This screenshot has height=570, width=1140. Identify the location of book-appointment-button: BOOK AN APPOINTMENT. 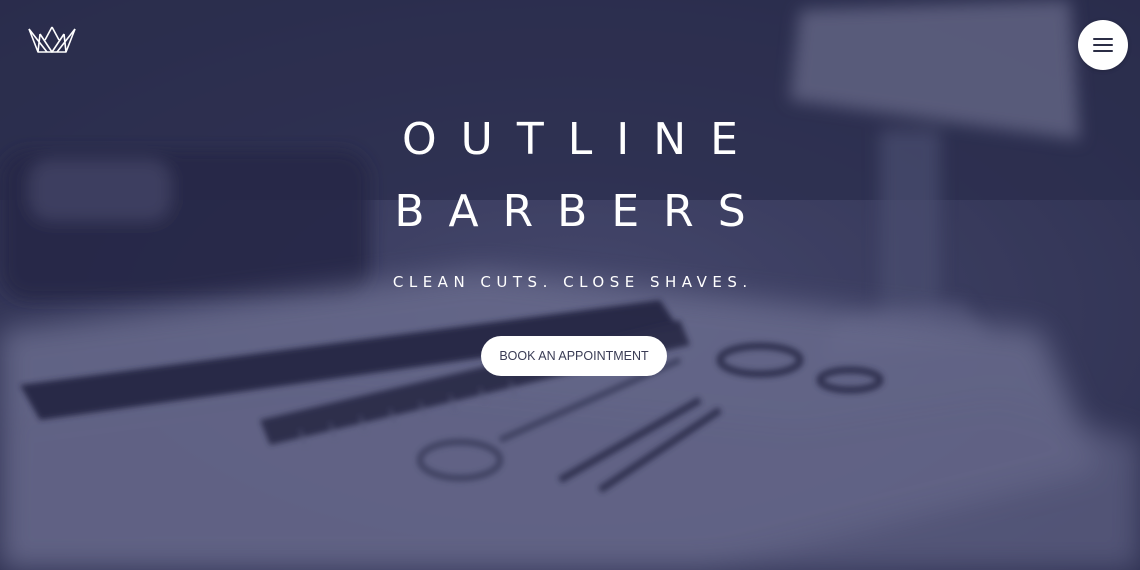
(574, 356).